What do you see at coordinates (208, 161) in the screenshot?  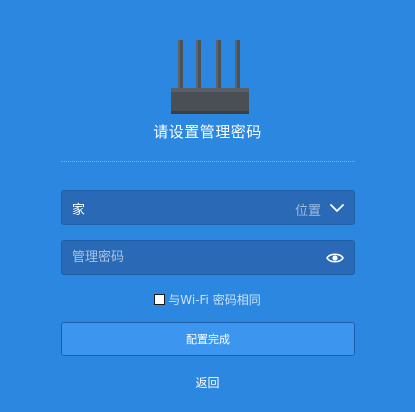 I see `divider` at bounding box center [208, 161].